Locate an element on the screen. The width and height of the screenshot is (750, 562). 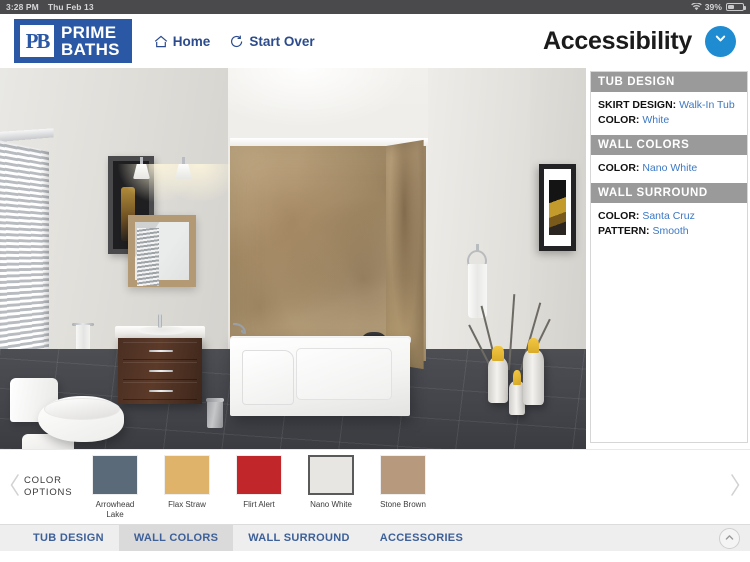
hanging-towel-right is located at coordinates (477, 291).